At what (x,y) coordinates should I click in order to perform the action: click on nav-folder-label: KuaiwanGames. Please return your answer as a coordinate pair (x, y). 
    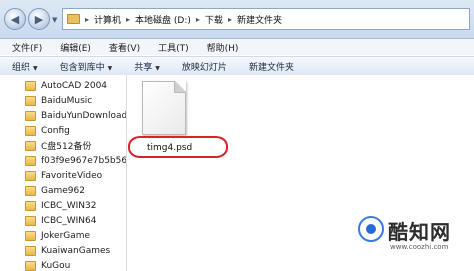
    Looking at the image, I should click on (76, 250).